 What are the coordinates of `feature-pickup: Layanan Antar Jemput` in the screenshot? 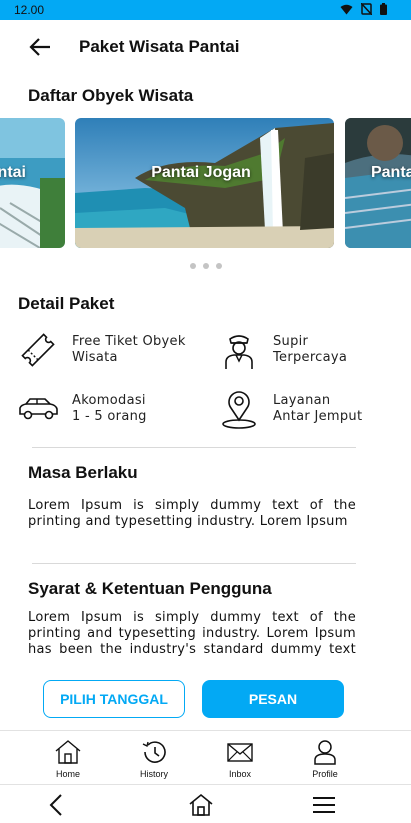 It's located at (289, 409).